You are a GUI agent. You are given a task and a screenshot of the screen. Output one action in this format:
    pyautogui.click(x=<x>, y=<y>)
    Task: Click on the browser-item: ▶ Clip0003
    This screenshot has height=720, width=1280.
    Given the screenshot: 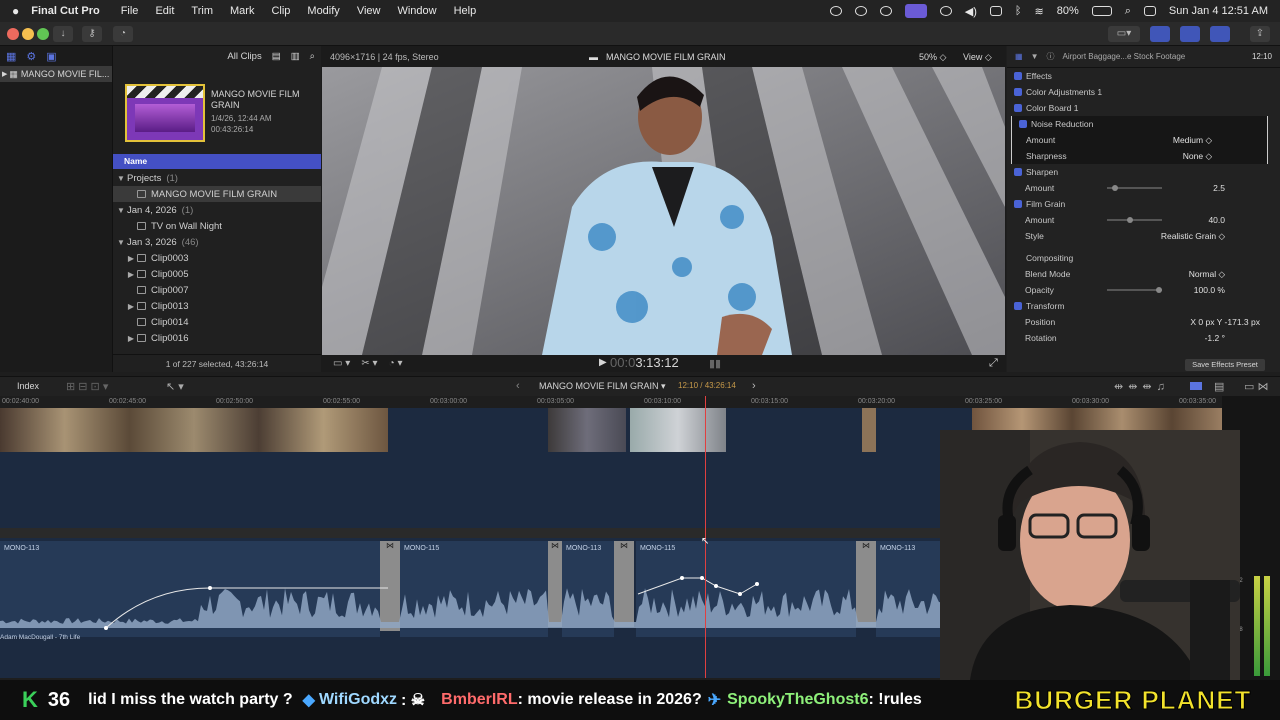 What is the action you would take?
    pyautogui.click(x=217, y=258)
    